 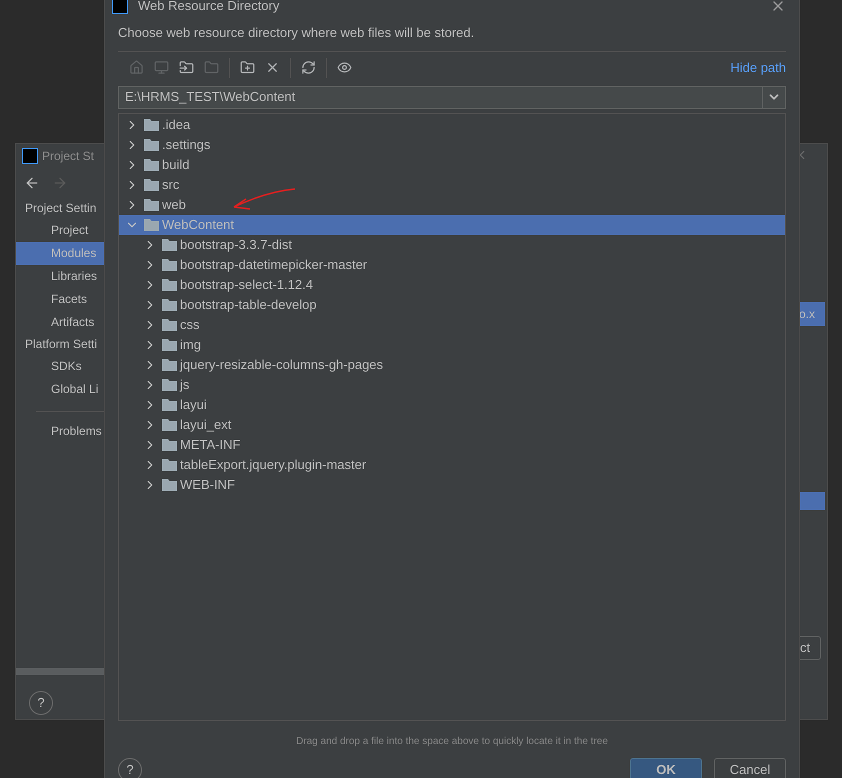 I want to click on window-title: Project St, so click(x=68, y=156).